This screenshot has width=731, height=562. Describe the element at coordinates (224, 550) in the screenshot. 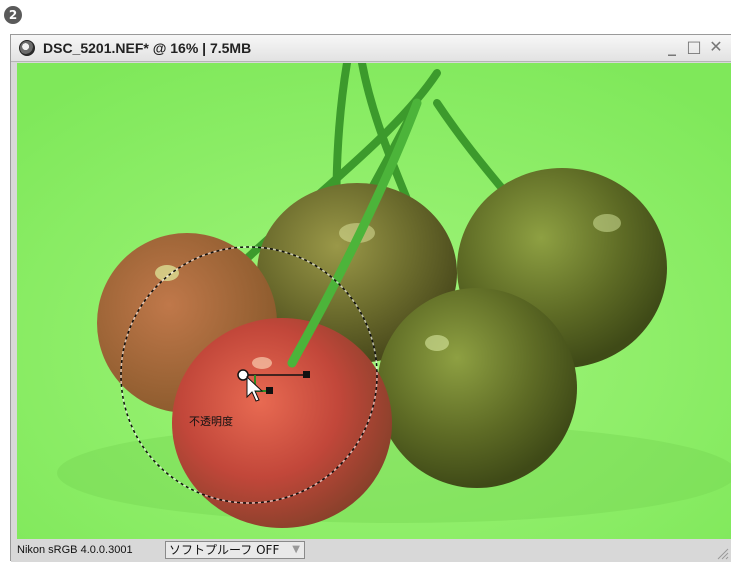

I see `softproof-value: ソフトプルーフ OFF` at that location.